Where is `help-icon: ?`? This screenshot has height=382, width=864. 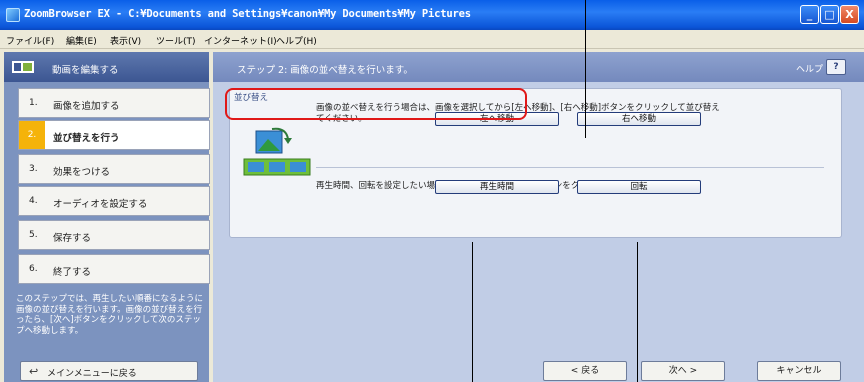
help-icon: ? is located at coordinates (836, 67).